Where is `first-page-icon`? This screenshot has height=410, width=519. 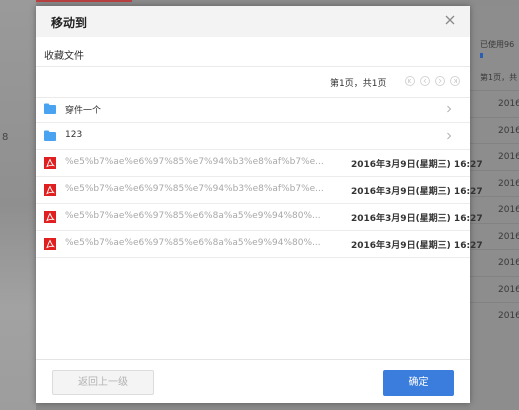 first-page-icon is located at coordinates (410, 81).